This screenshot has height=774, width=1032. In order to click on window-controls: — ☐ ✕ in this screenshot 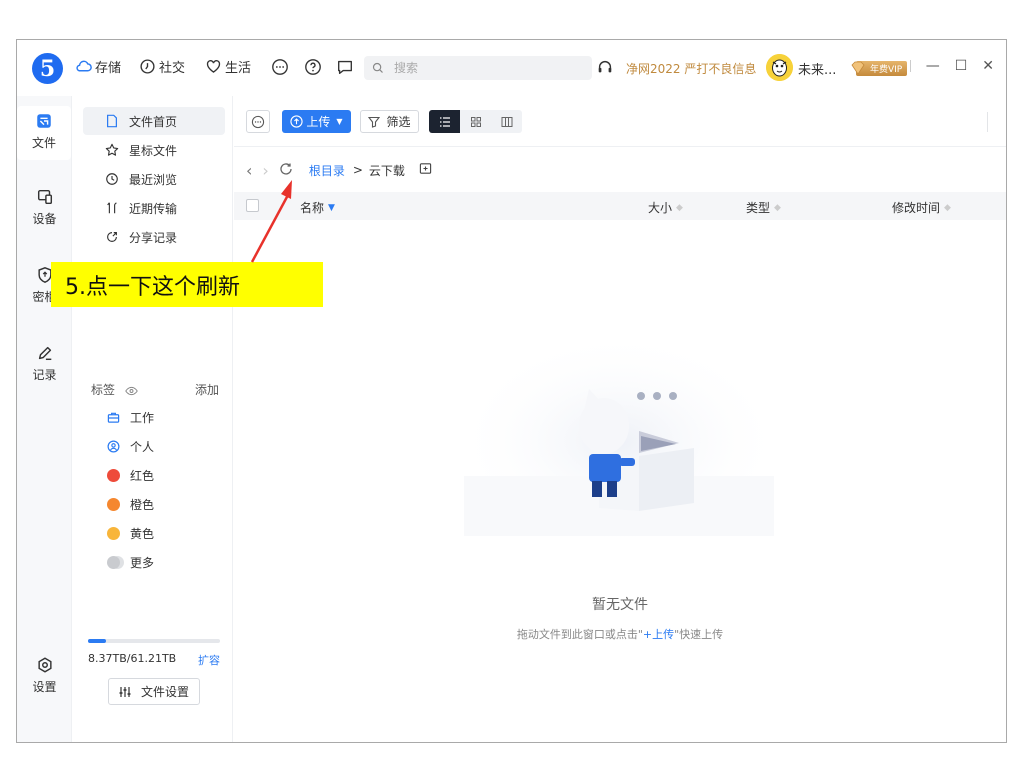, I will do `click(951, 66)`.